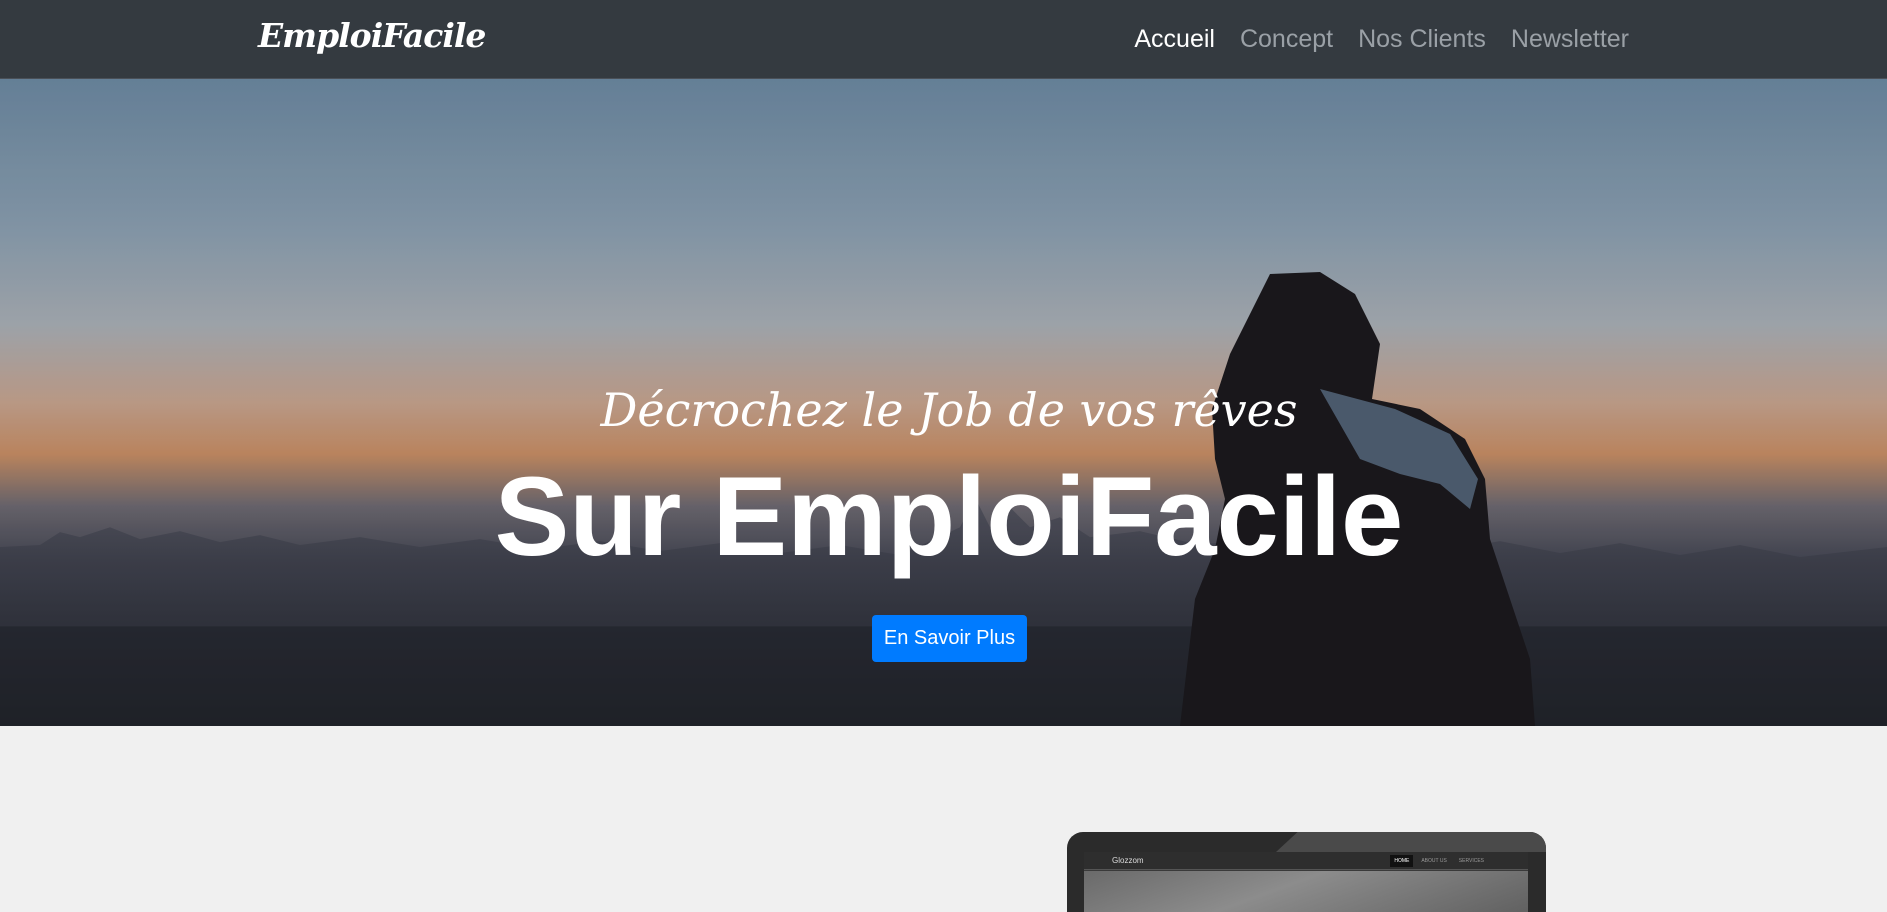  What do you see at coordinates (1174, 39) in the screenshot?
I see `nav-link-accueil: Accueil` at bounding box center [1174, 39].